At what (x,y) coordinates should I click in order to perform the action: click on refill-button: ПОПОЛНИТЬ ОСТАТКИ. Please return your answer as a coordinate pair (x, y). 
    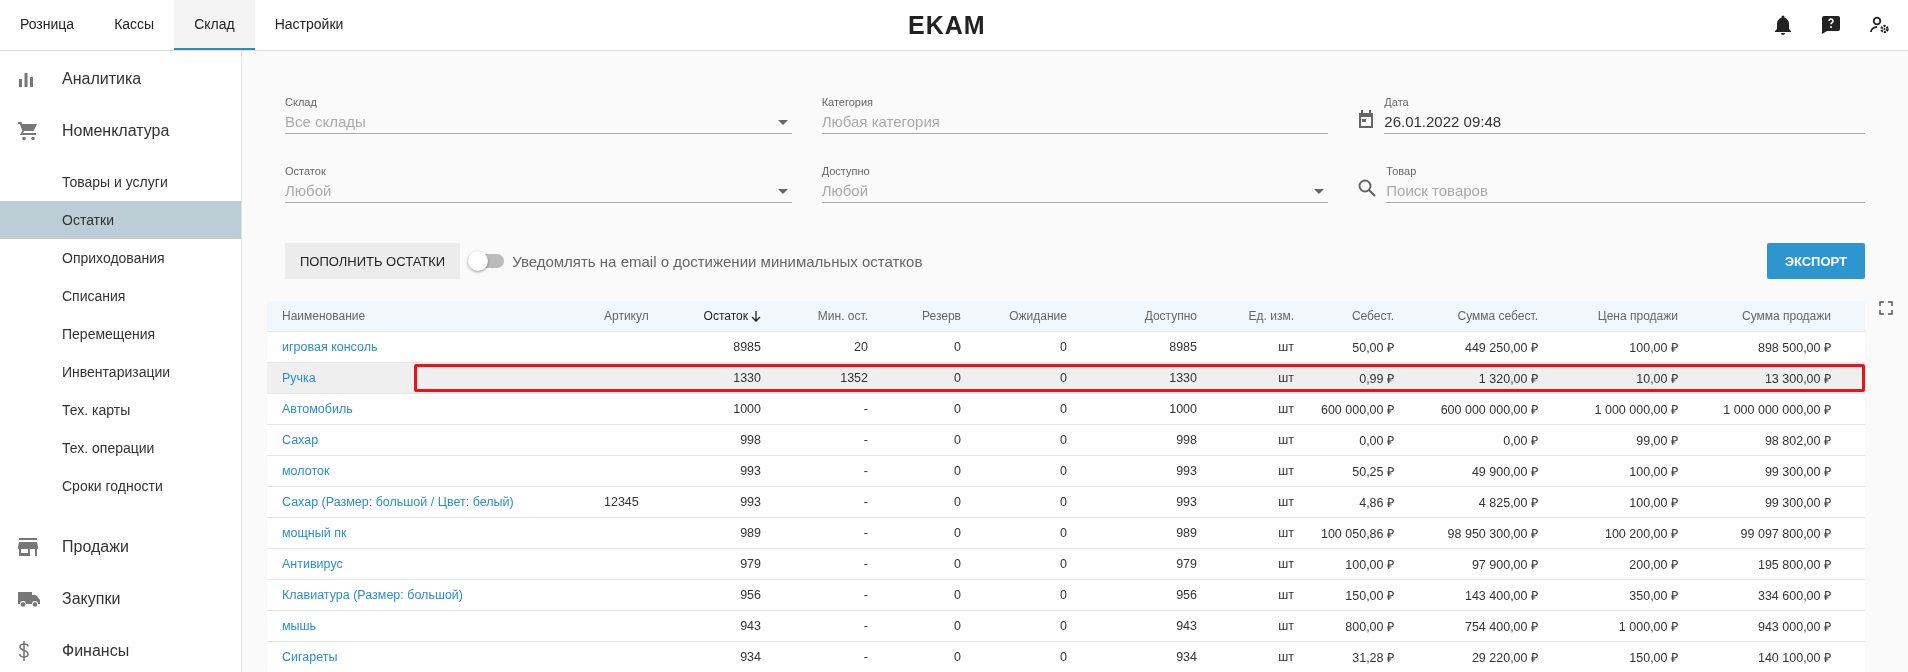
    Looking at the image, I should click on (373, 261).